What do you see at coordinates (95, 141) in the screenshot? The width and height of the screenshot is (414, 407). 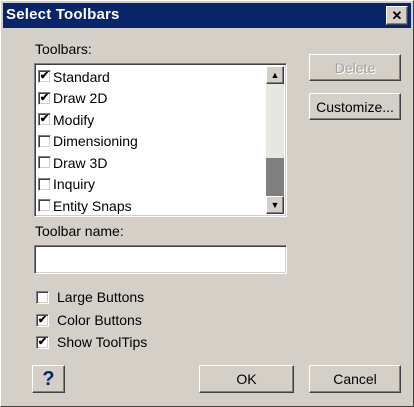 I see `toolbar-item-label: Dimensioning` at bounding box center [95, 141].